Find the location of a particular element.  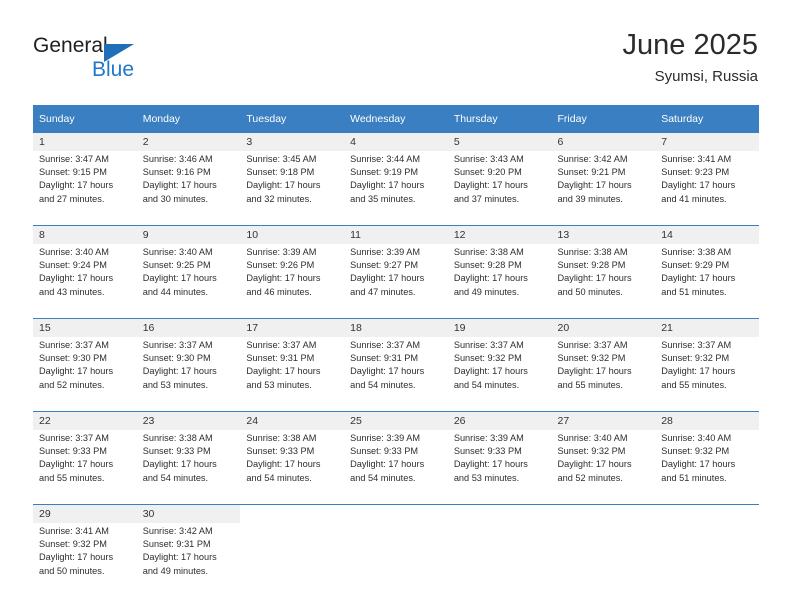

day-cell-empty is located at coordinates (707, 513).